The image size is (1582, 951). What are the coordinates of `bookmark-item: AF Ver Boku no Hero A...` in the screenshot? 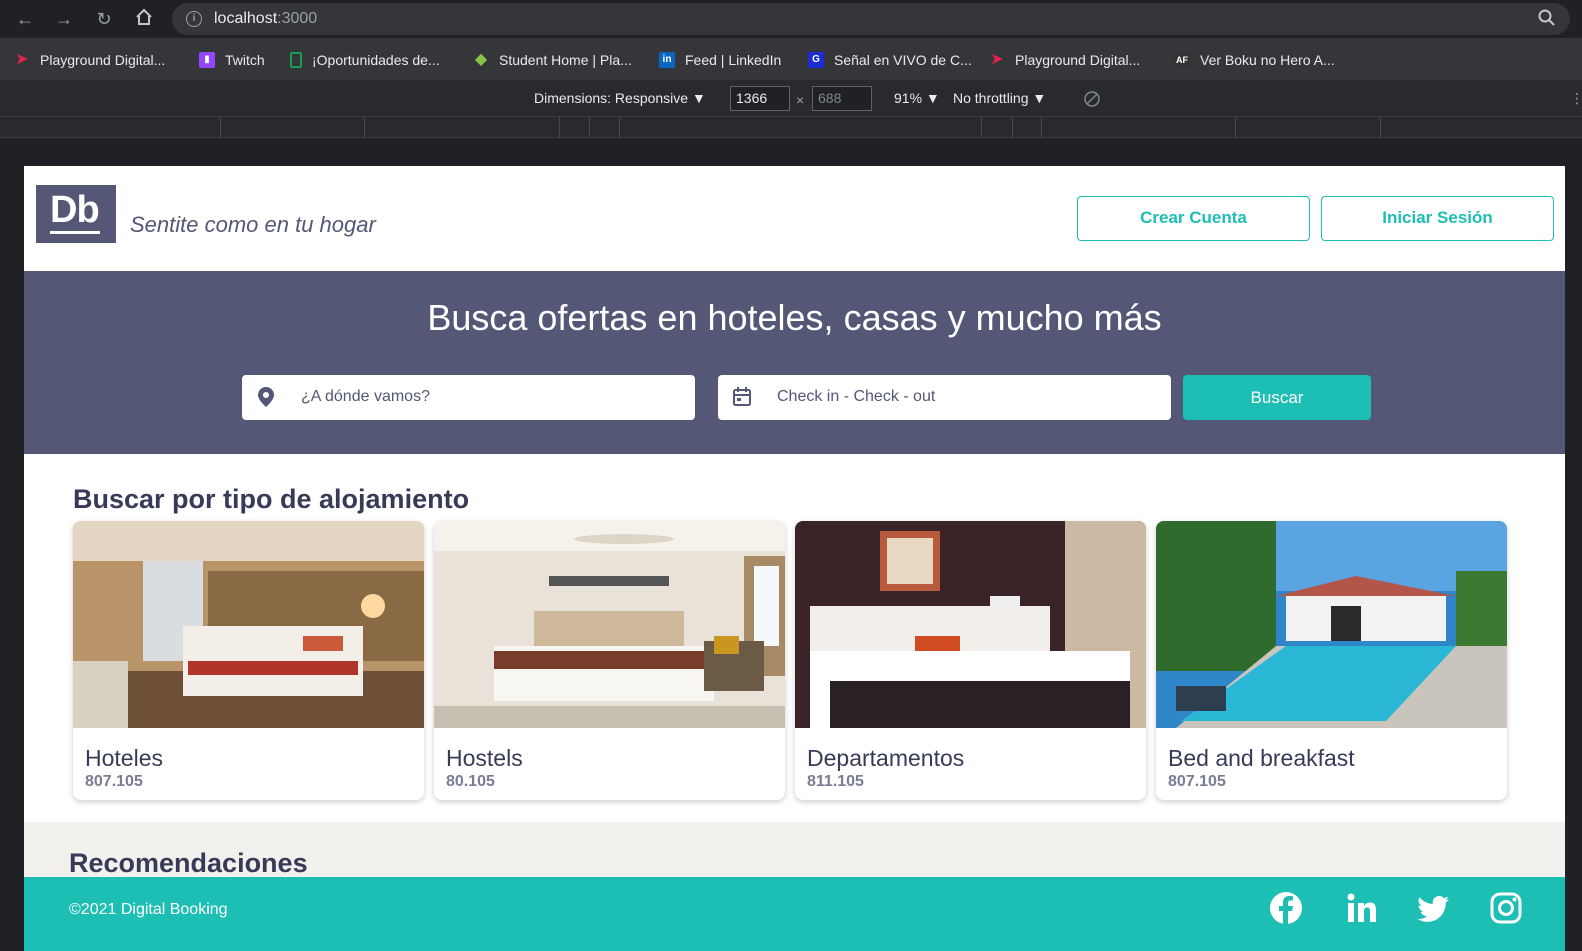 It's located at (1254, 60).